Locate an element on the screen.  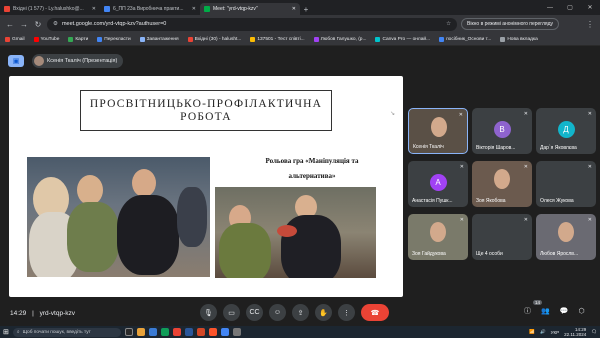
captions-button: CC is located at coordinates (254, 312).